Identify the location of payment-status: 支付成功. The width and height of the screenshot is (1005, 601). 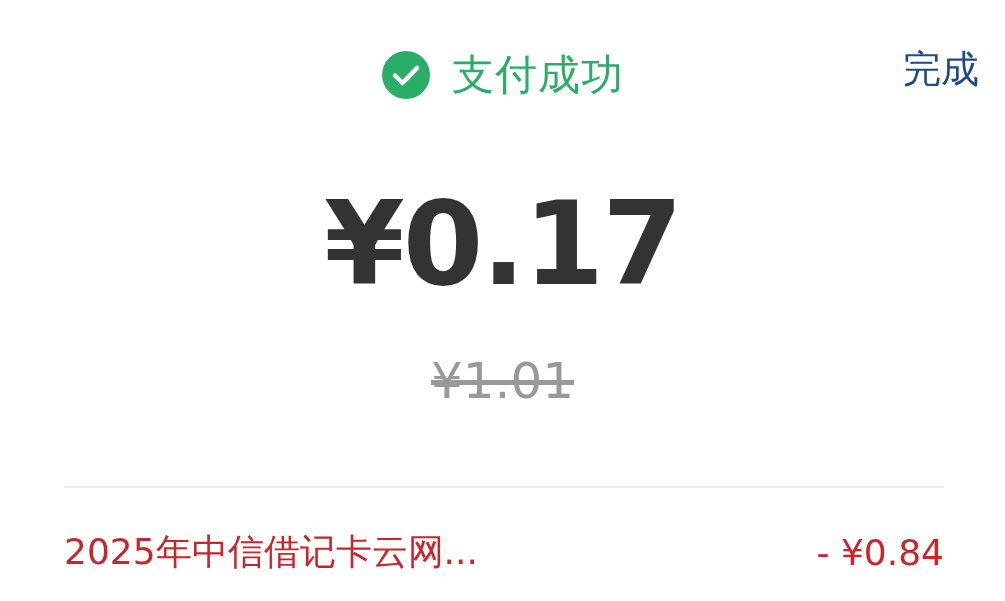
(537, 75).